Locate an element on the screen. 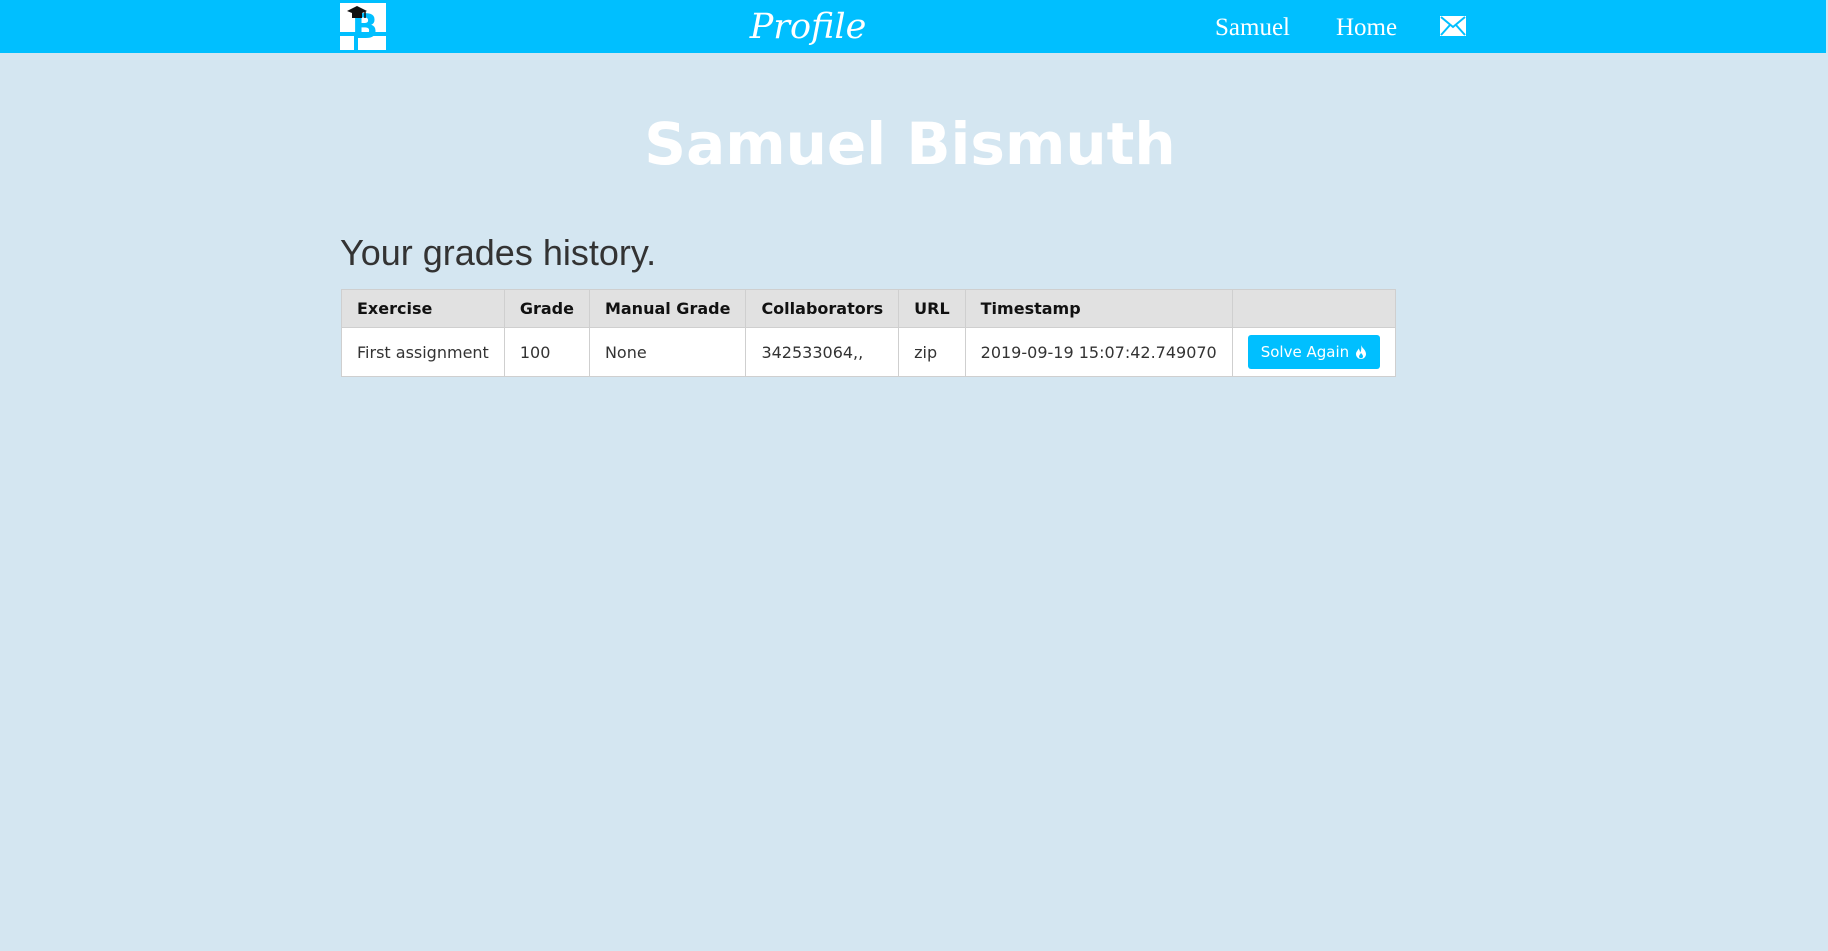  grades-heading: Your grades history. is located at coordinates (498, 252).